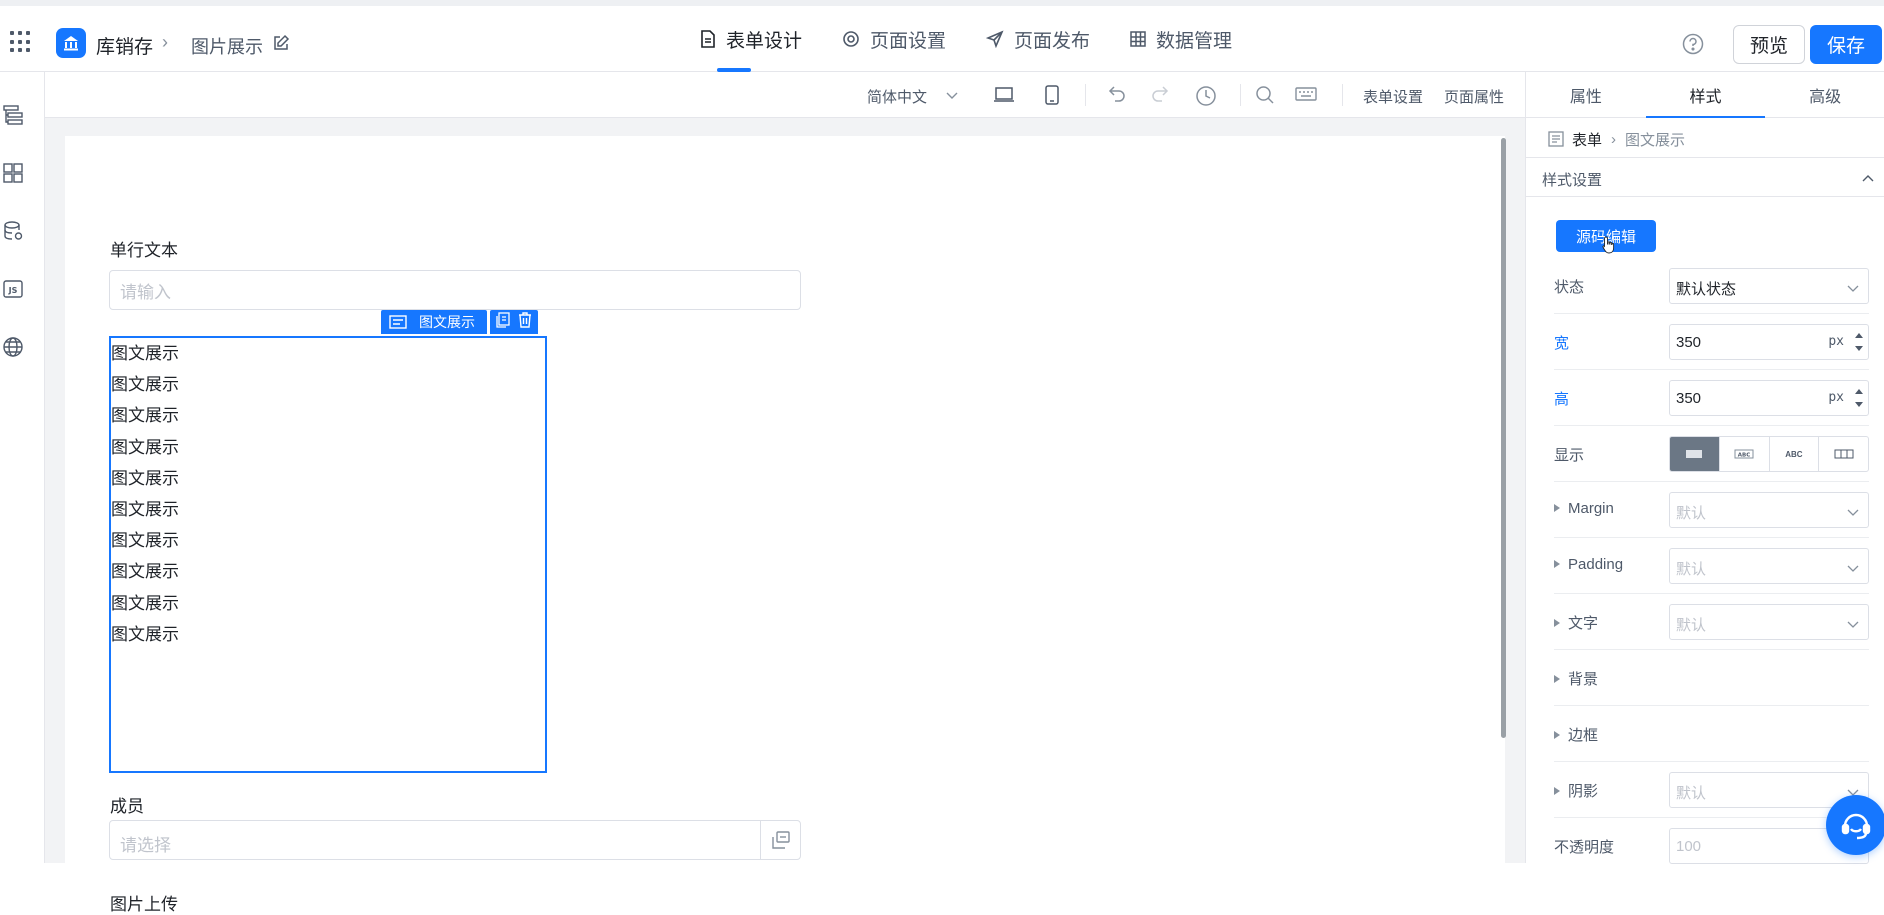 The image size is (1884, 915). What do you see at coordinates (1306, 96) in the screenshot?
I see `keyboard-icon` at bounding box center [1306, 96].